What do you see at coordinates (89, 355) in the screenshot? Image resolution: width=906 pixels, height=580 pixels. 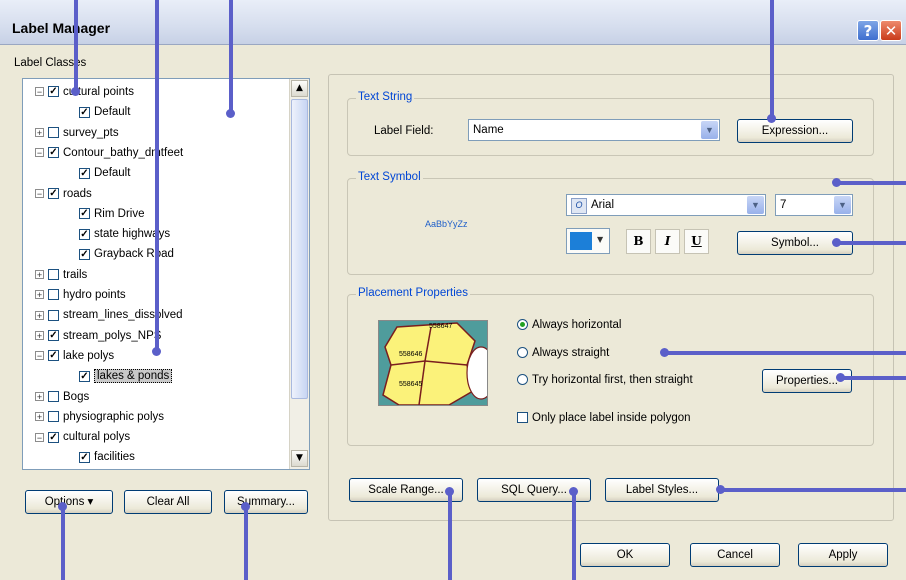 I see `tree-node-label: lake polys` at bounding box center [89, 355].